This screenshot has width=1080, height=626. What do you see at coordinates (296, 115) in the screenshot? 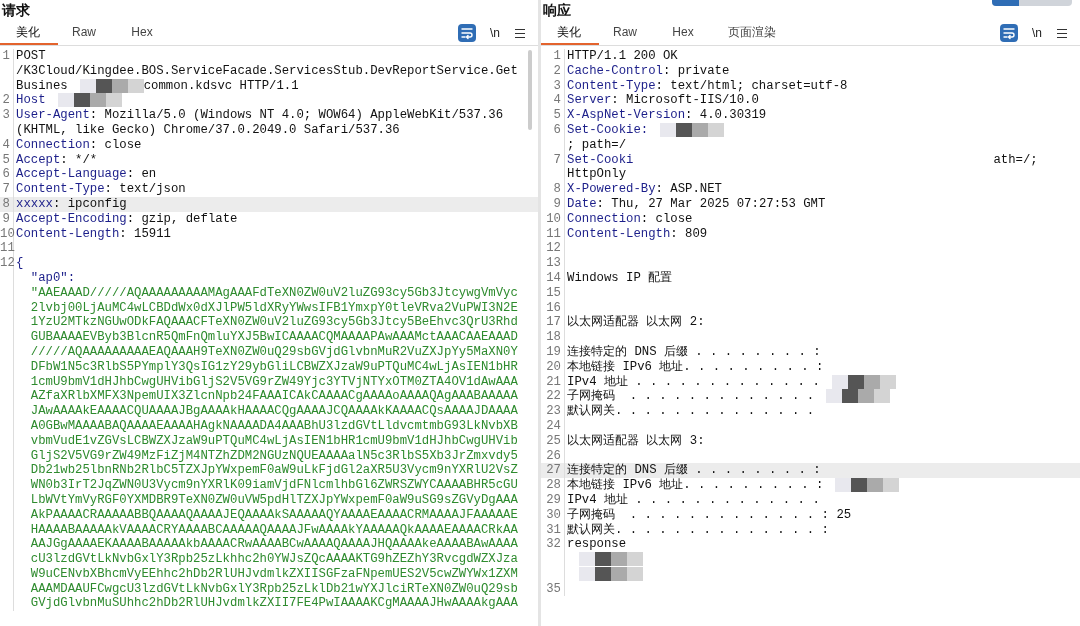
I see `code-text: : Mozilla/5.0 (Windows NT 4.0; WOW64) AppleWebKit/537.36` at bounding box center [296, 115].